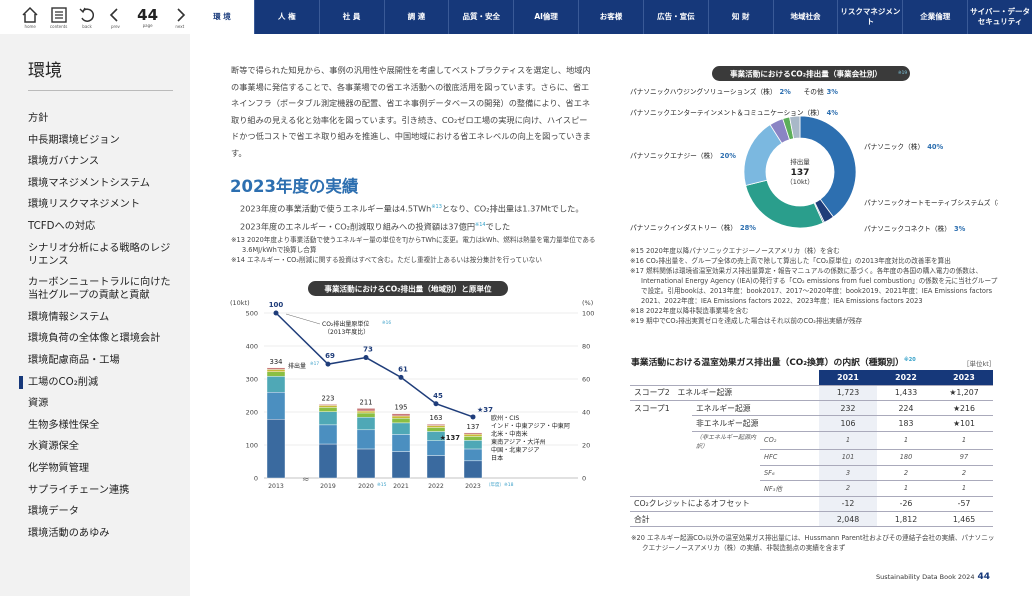 The image size is (1032, 596). What do you see at coordinates (710, 91) in the screenshot?
I see `donut-label: パナソニックハウジングソリューションズ（株） 2%` at bounding box center [710, 91].